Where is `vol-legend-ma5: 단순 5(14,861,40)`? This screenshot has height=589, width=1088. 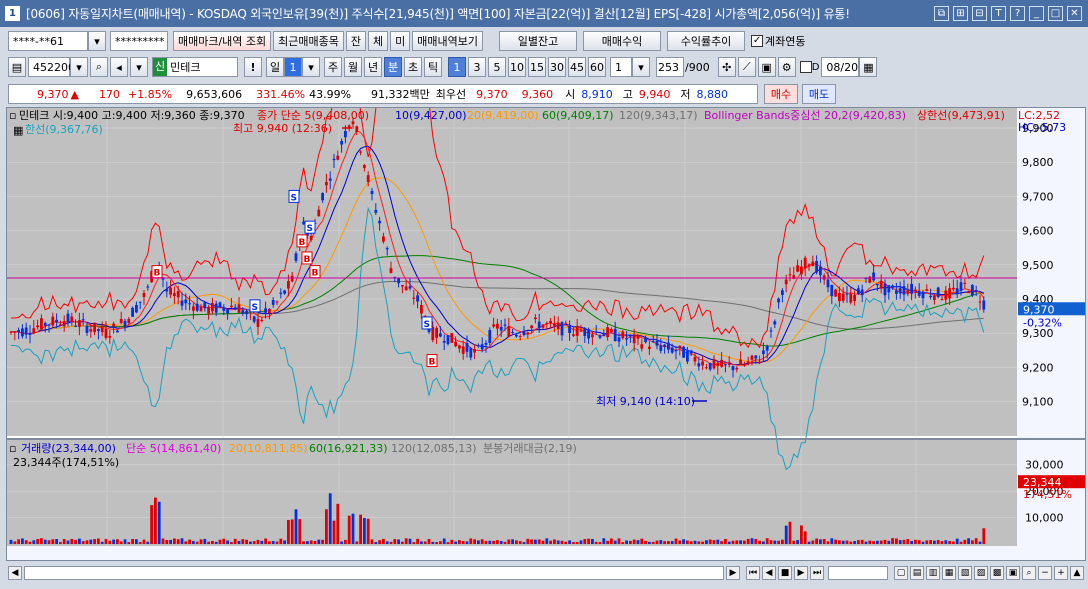 vol-legend-ma5: 단순 5(14,861,40) is located at coordinates (173, 448).